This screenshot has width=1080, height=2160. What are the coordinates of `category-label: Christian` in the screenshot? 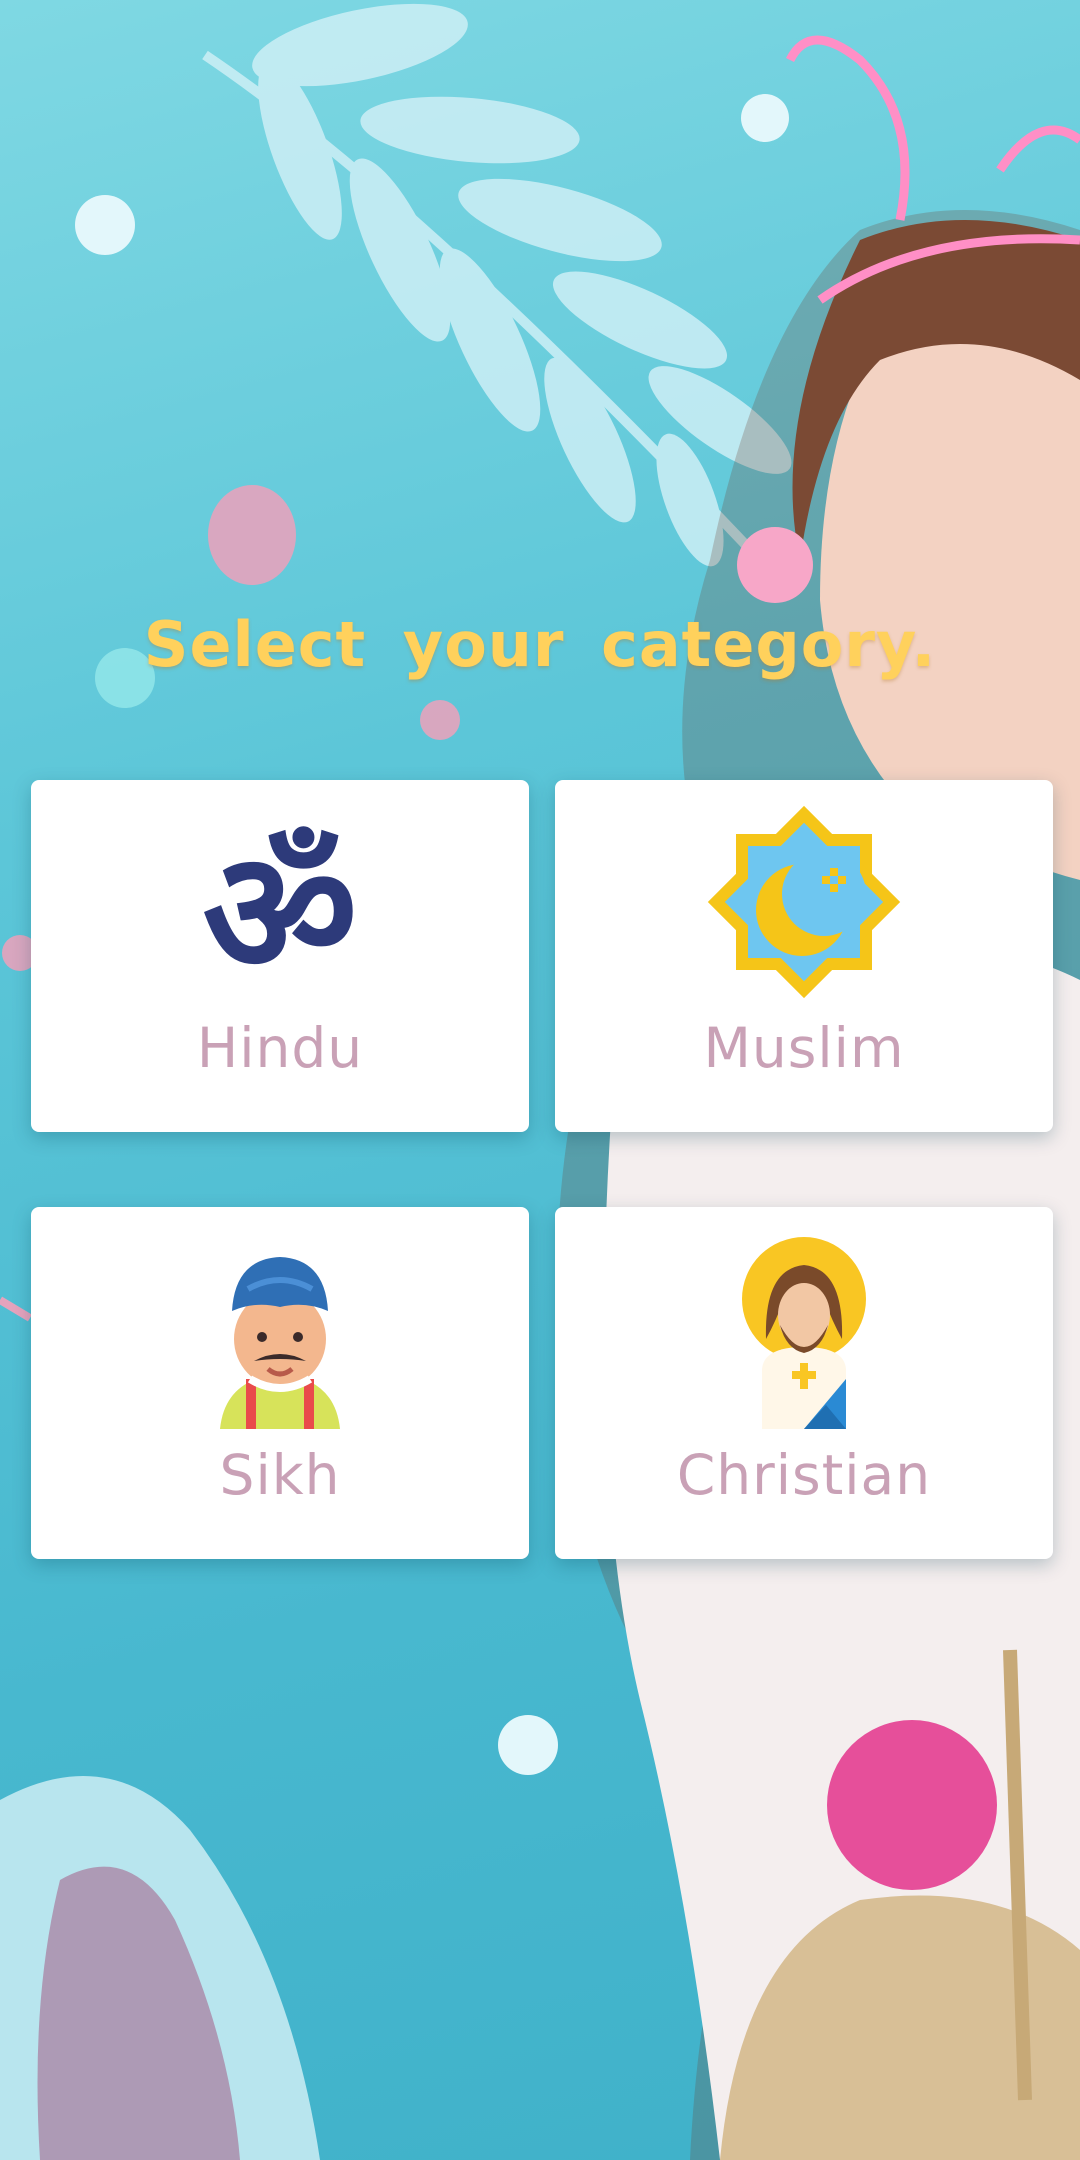 It's located at (804, 1475).